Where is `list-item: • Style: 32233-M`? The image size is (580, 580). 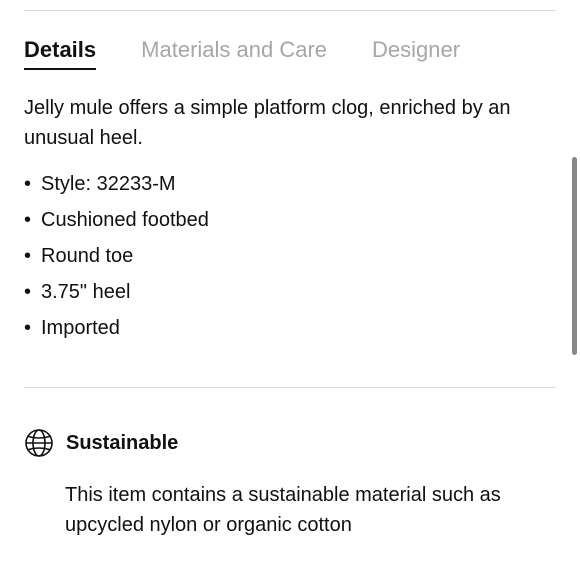
list-item: • Style: 32233-M is located at coordinates (116, 184).